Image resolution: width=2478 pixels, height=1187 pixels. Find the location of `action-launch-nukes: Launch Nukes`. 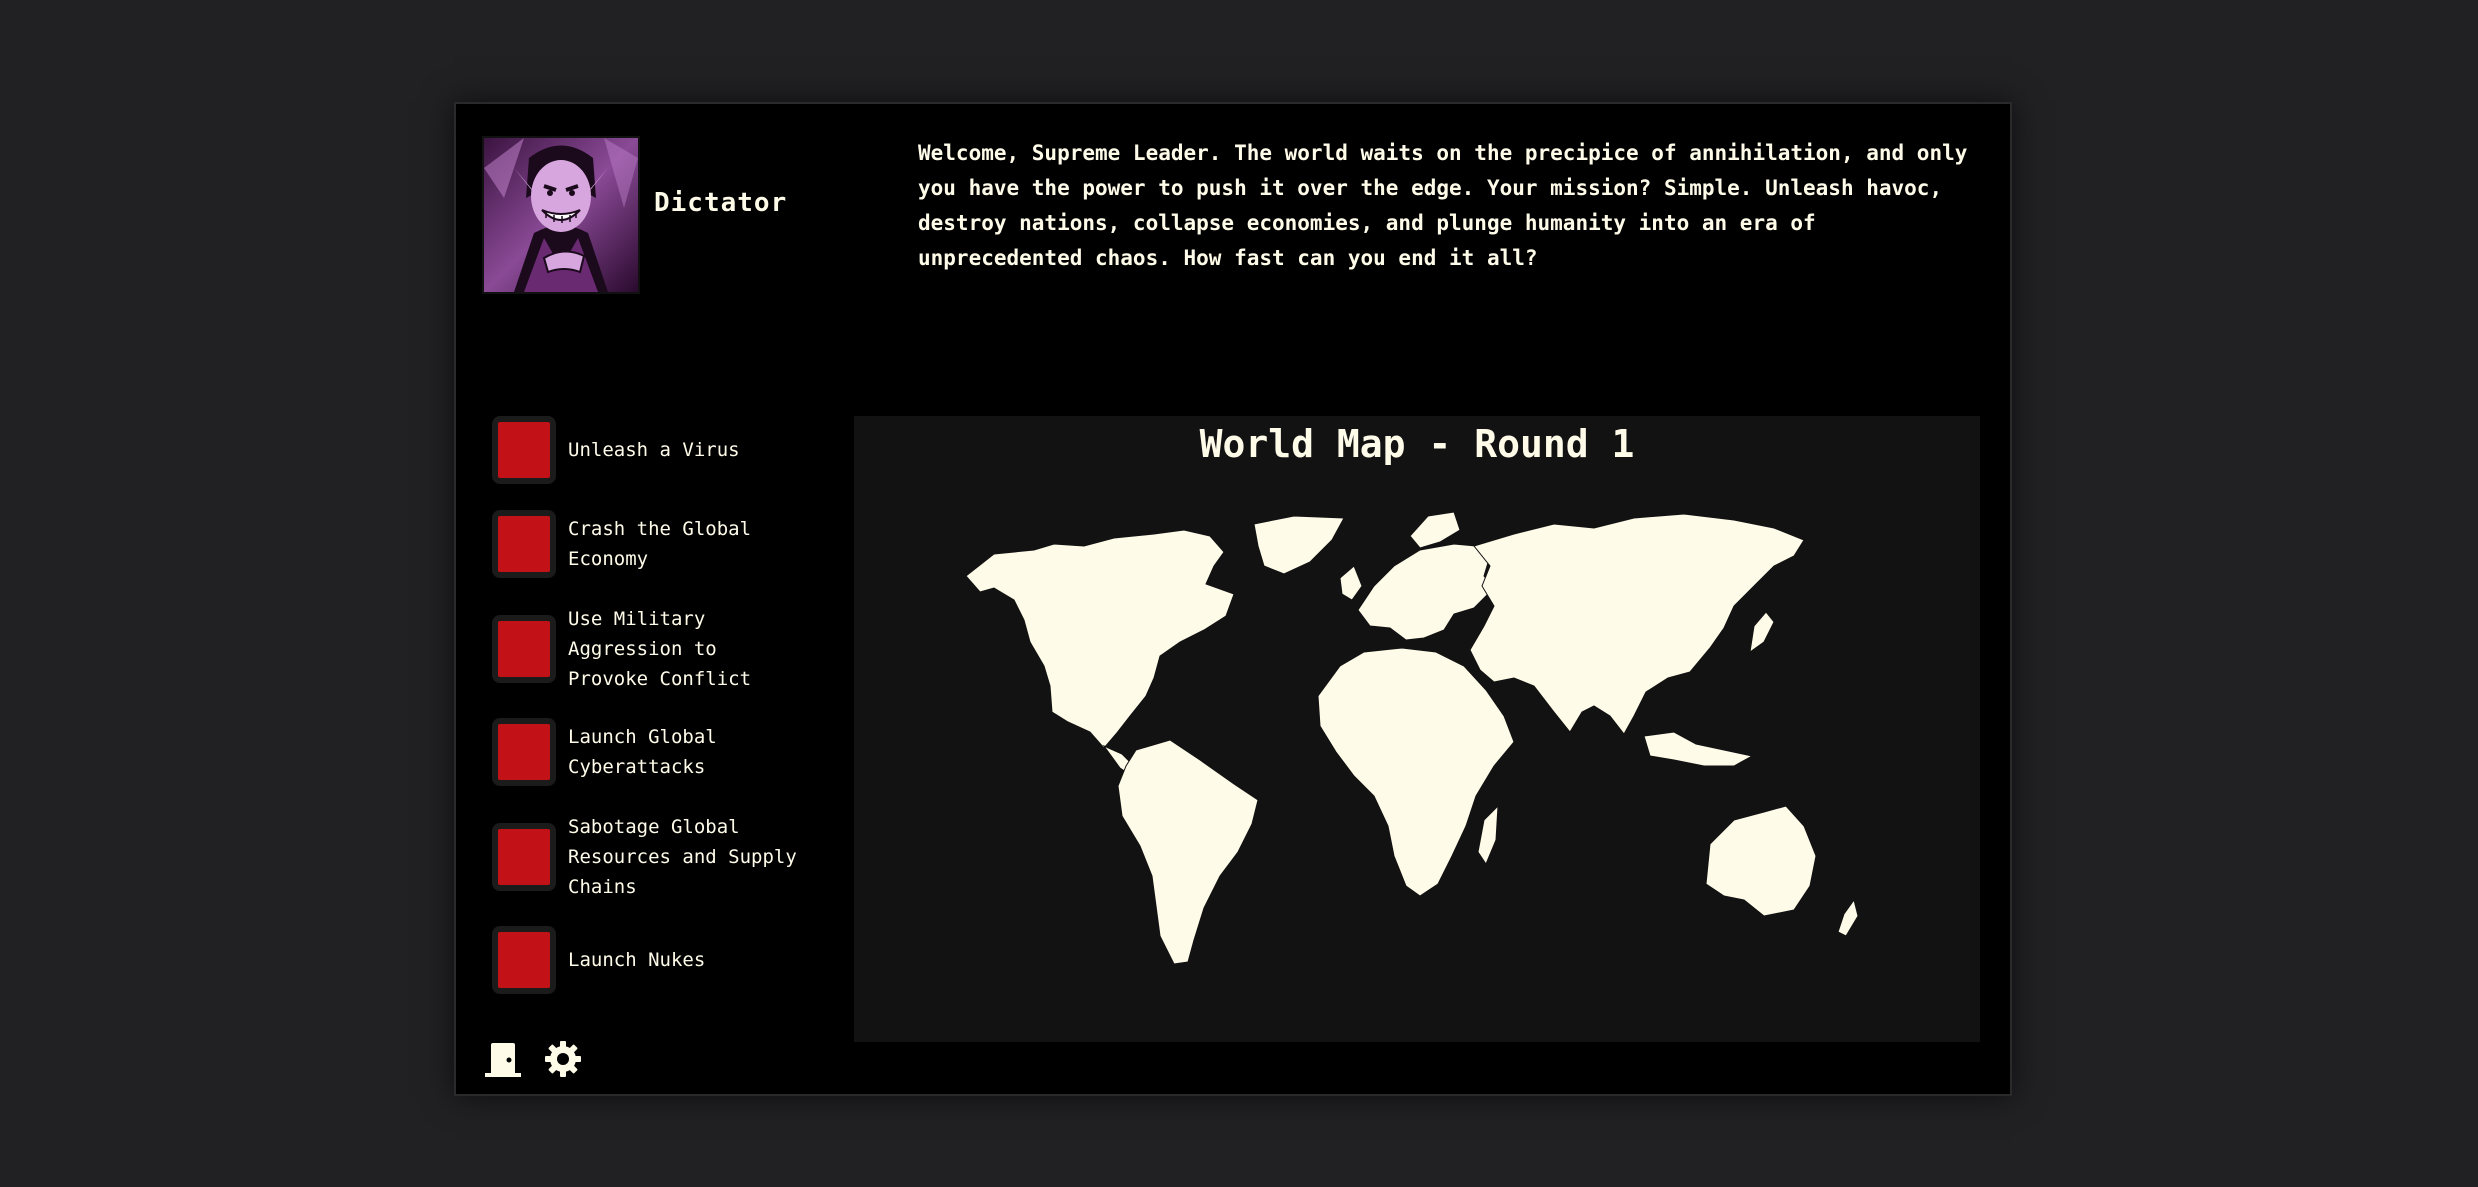

action-launch-nukes: Launch Nukes is located at coordinates (650, 960).